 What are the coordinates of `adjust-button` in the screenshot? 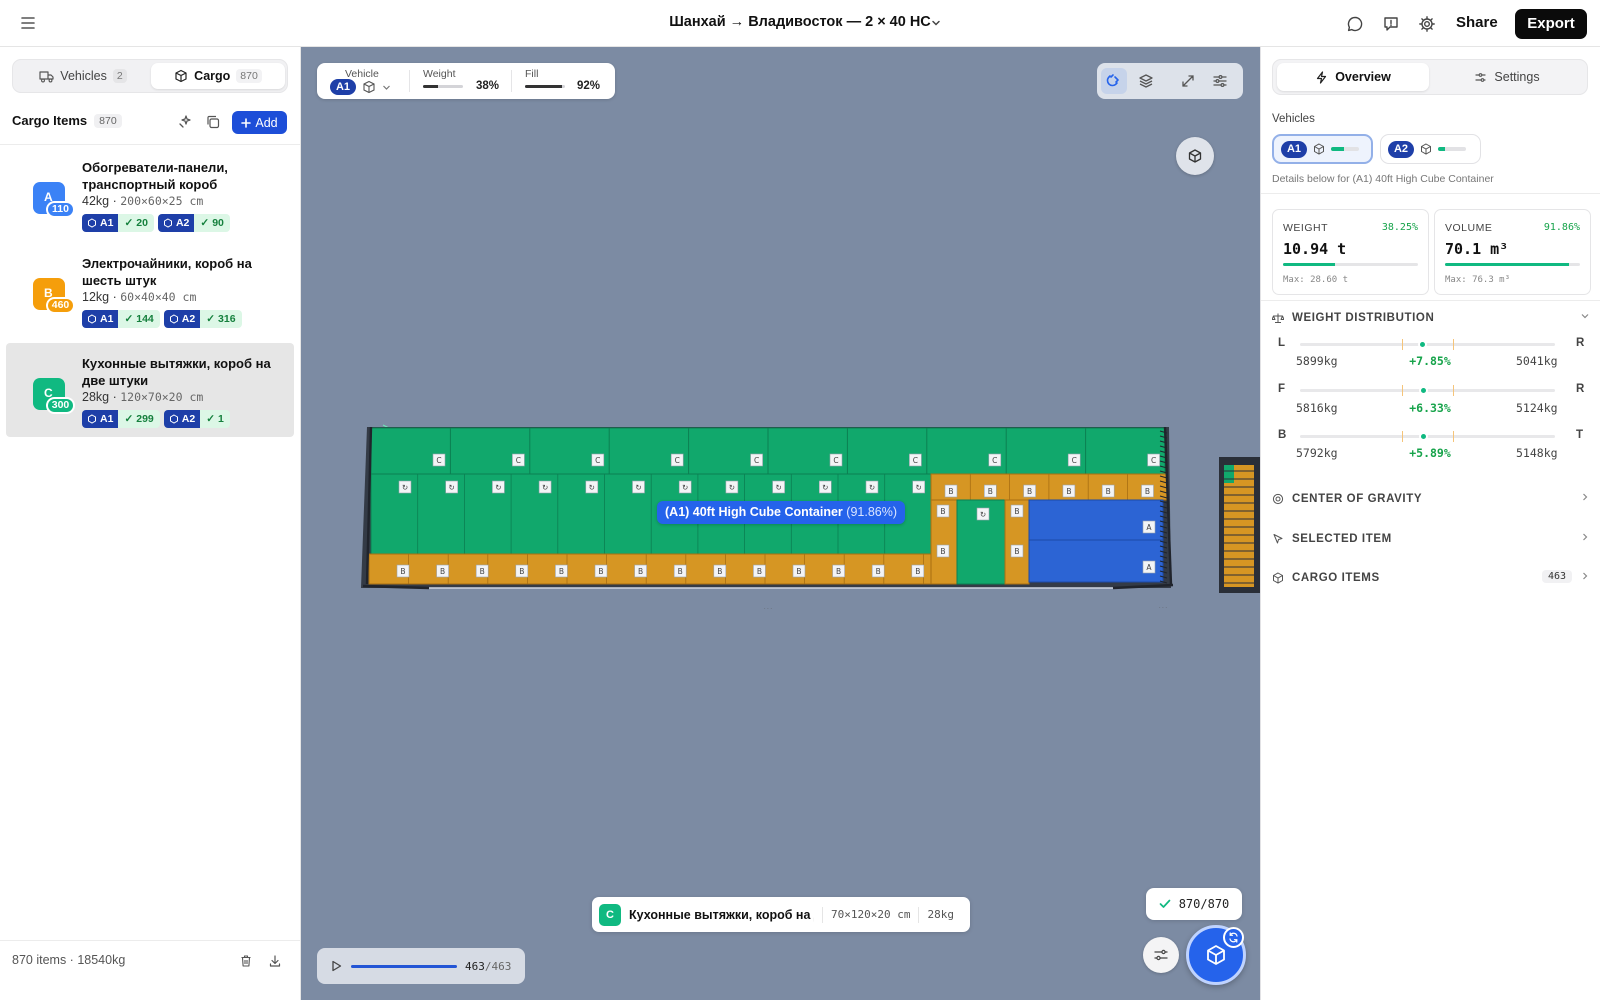 It's located at (1220, 81).